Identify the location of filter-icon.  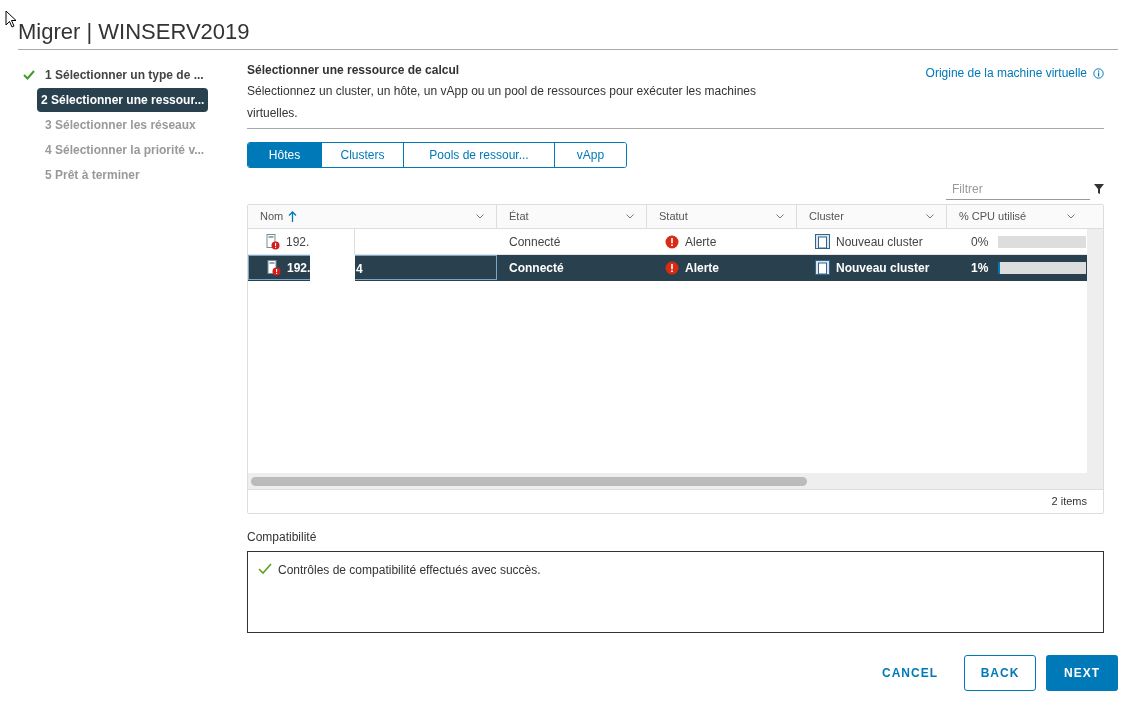
(1099, 189).